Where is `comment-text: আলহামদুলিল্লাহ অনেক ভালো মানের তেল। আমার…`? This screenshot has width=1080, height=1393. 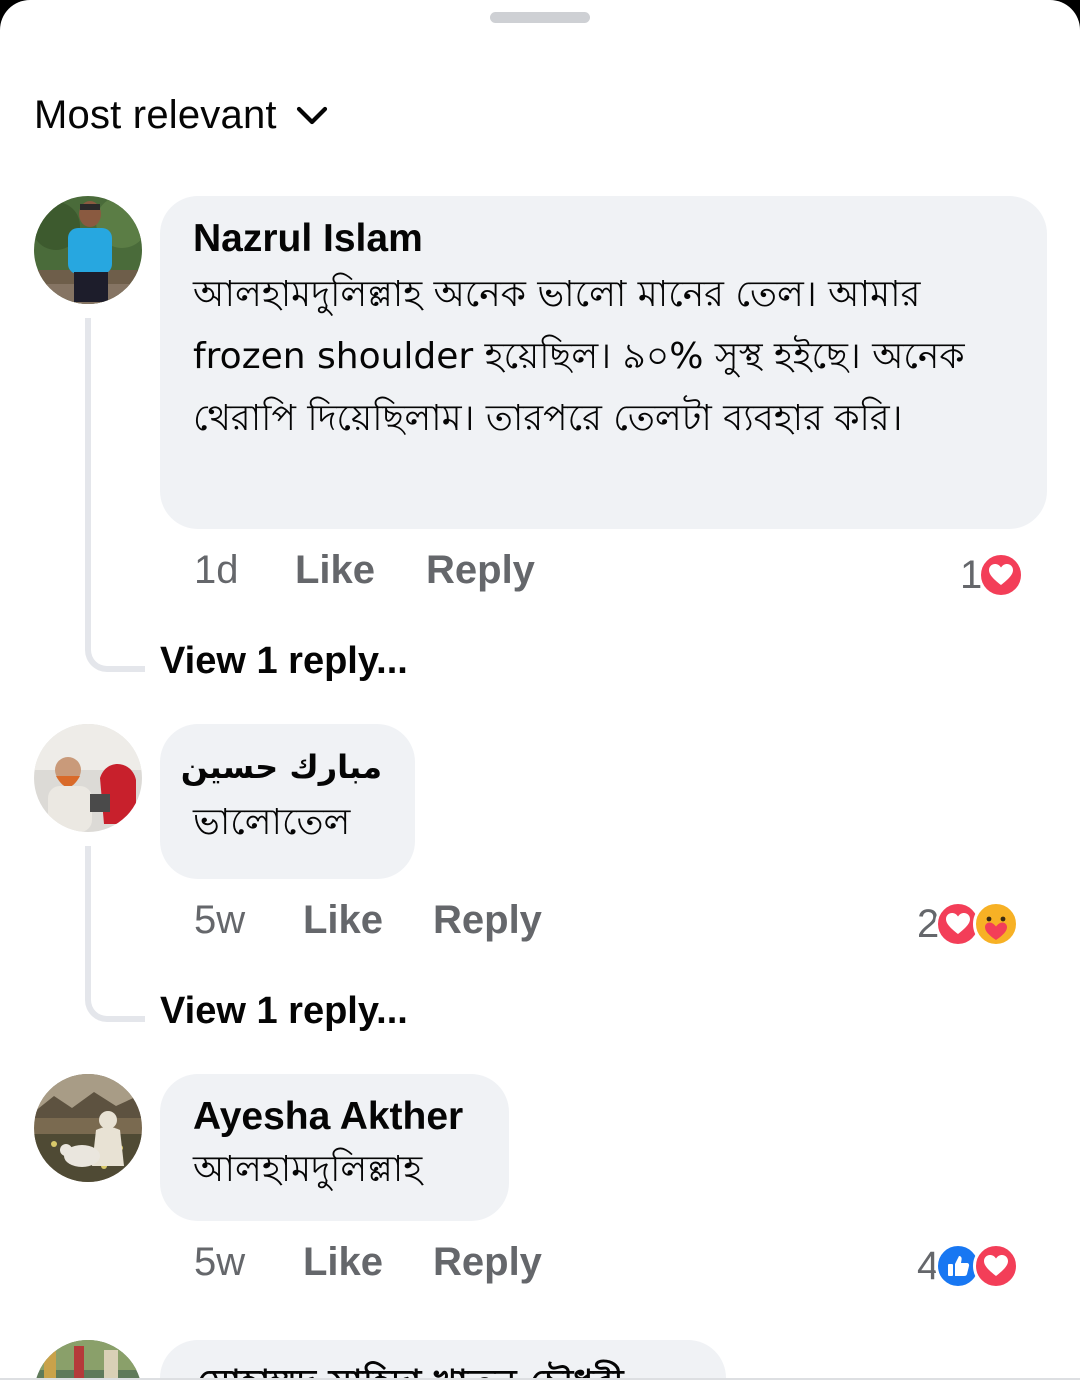 comment-text: আলহামদুলিল্লাহ অনেক ভালো মানের তেল। আমার… is located at coordinates (579, 356).